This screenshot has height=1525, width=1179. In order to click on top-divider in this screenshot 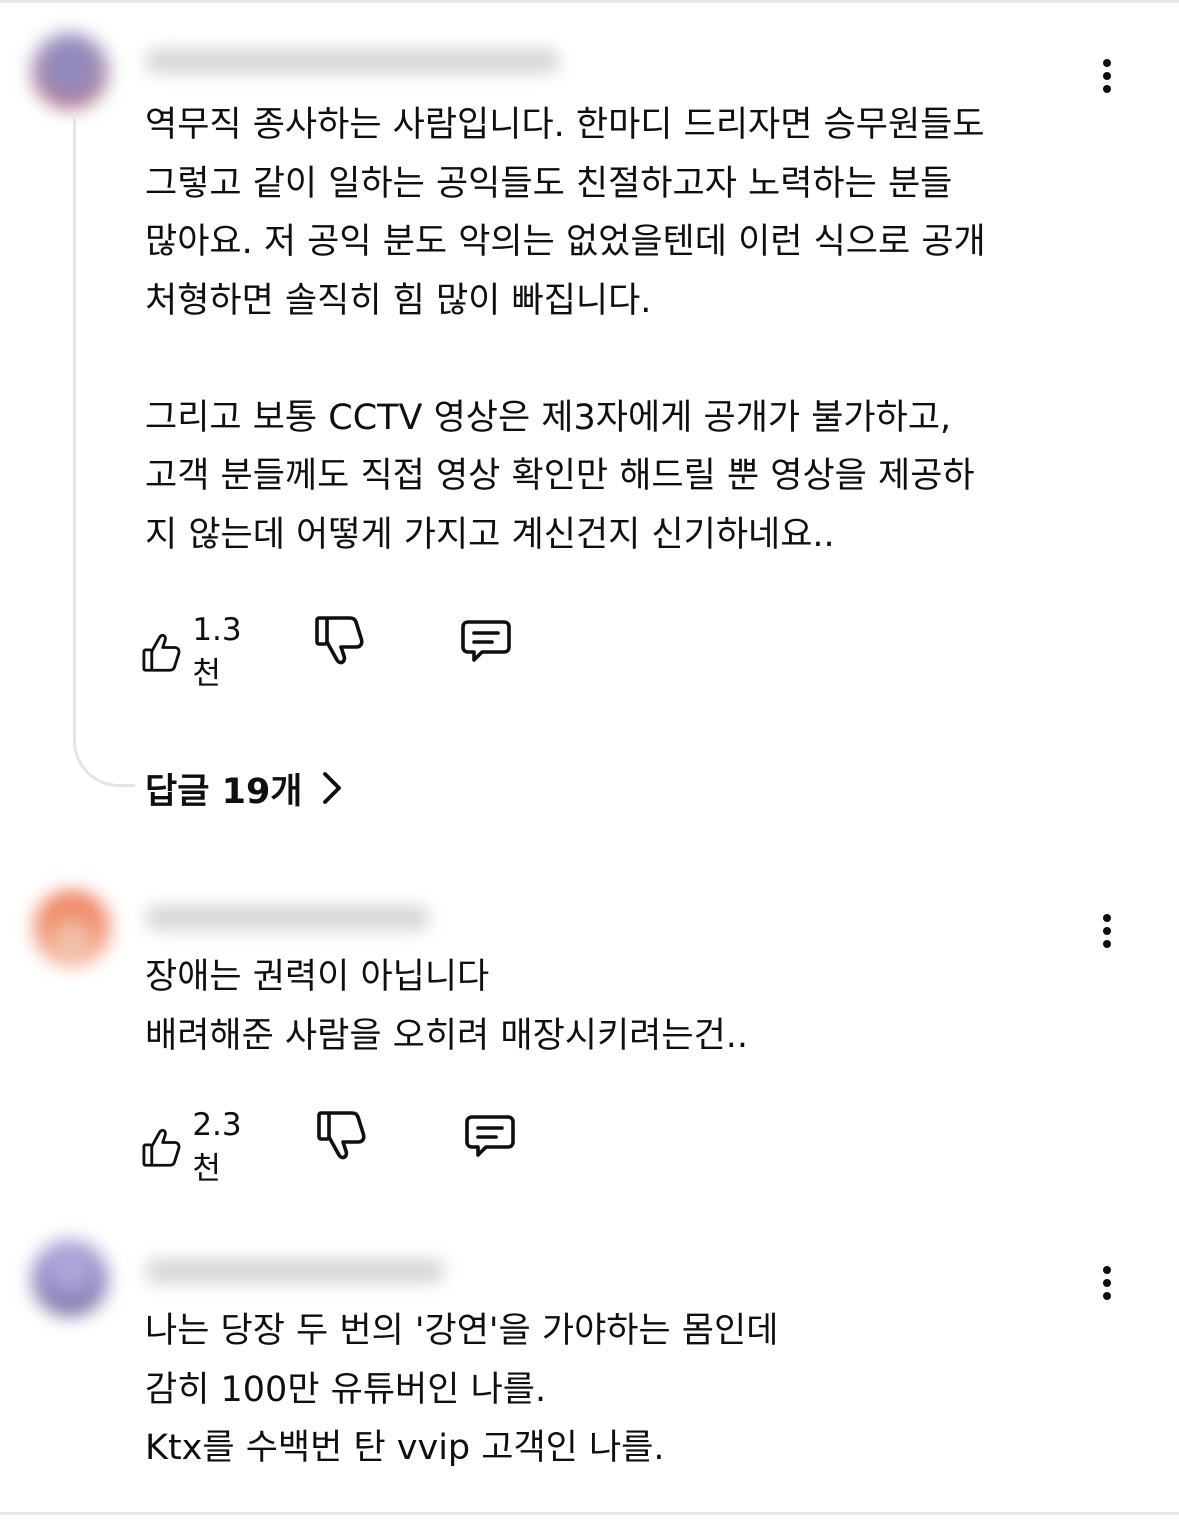, I will do `click(589, 1)`.